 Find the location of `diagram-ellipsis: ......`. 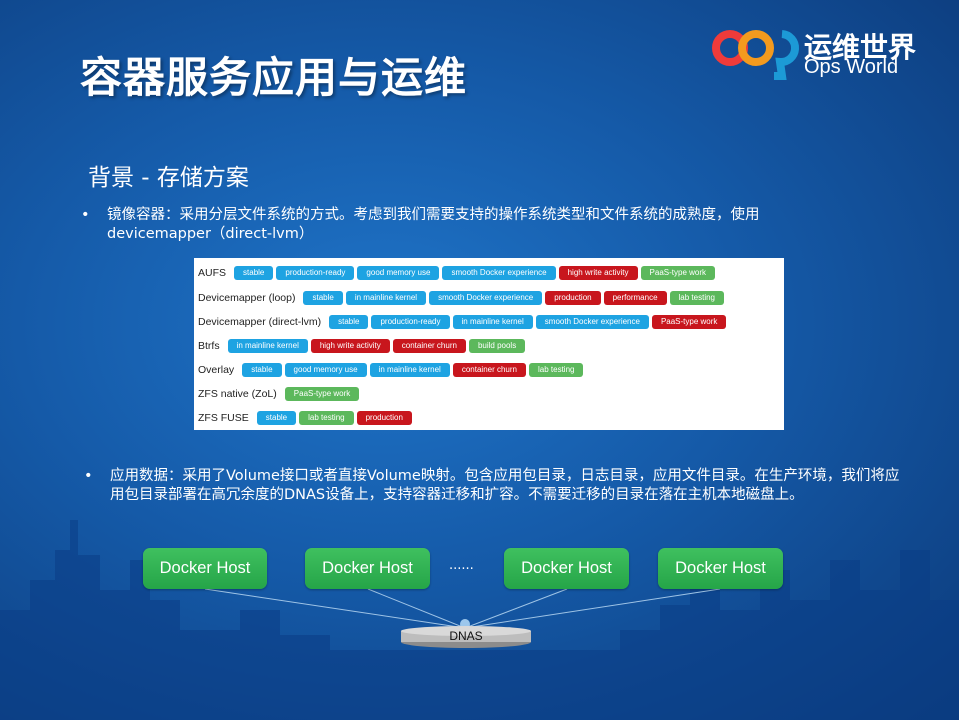

diagram-ellipsis: ...... is located at coordinates (461, 565).